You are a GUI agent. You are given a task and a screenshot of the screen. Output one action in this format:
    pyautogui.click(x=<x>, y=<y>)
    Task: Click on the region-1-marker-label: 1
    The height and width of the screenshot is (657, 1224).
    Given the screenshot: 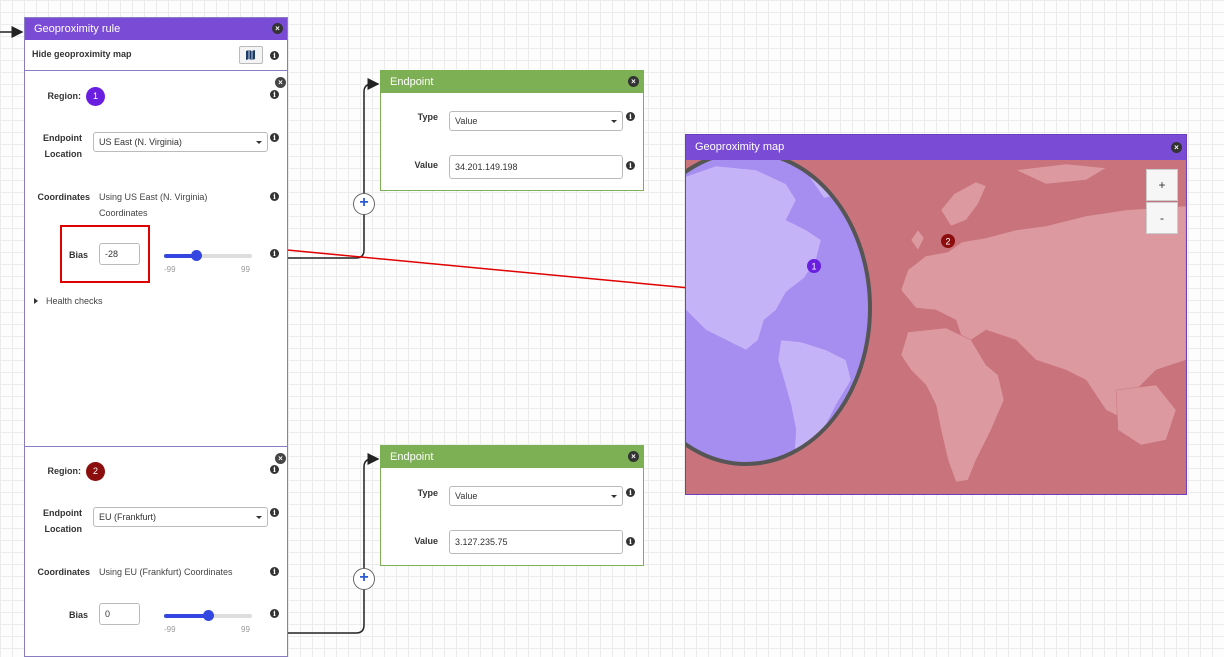 What is the action you would take?
    pyautogui.click(x=813, y=267)
    